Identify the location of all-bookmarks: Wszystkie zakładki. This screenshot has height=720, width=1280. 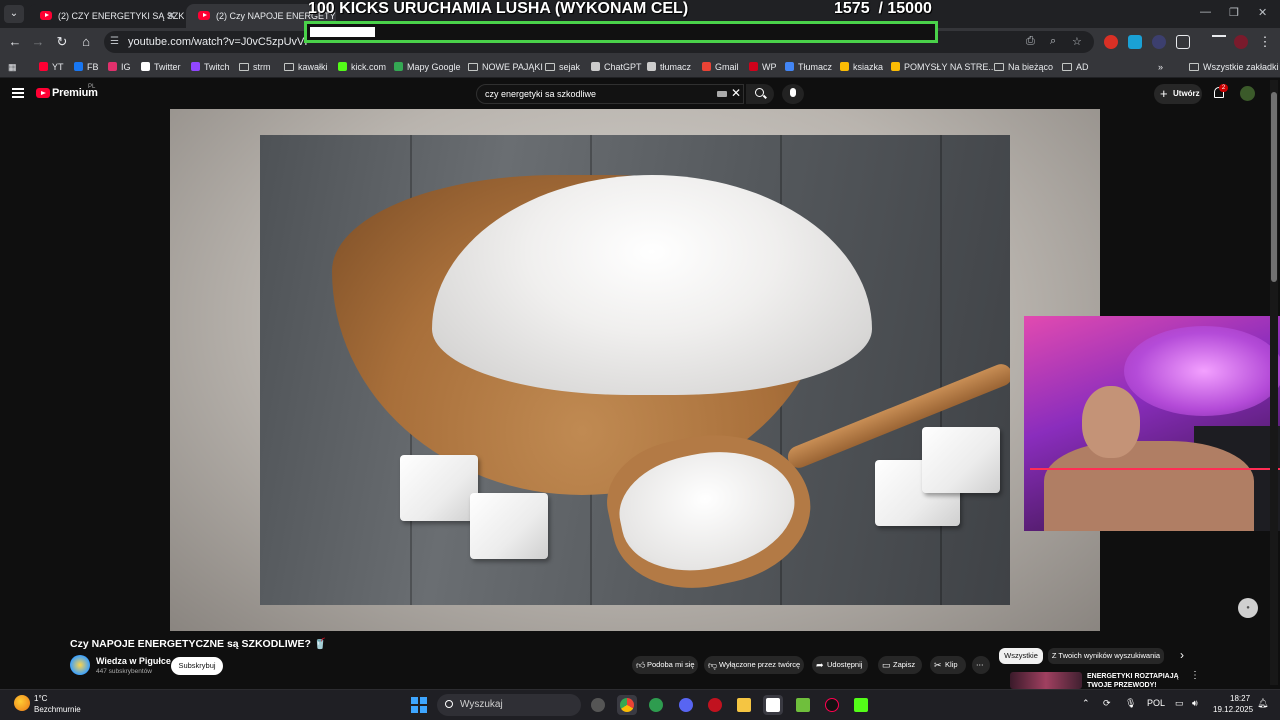
(1234, 67).